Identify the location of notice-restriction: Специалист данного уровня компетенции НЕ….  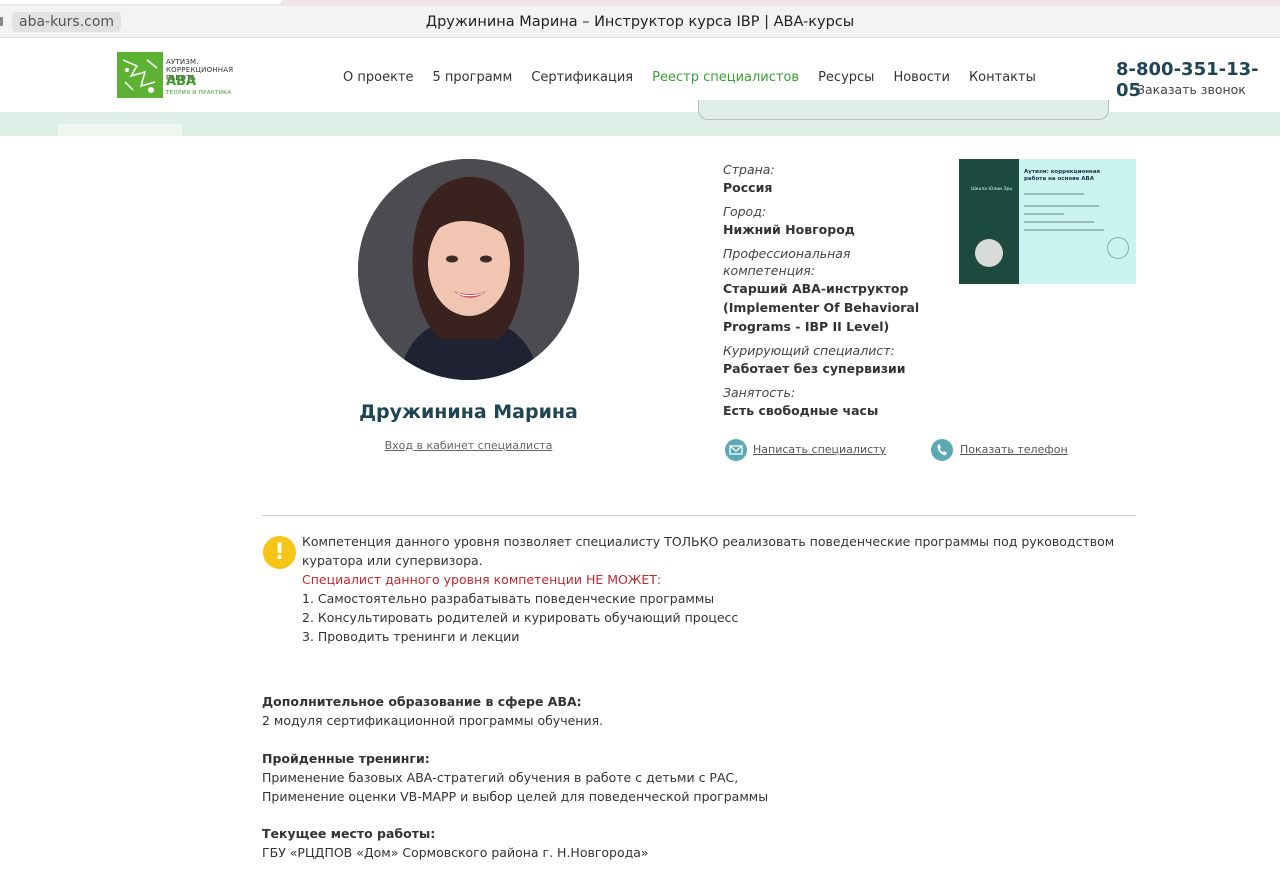
(482, 579).